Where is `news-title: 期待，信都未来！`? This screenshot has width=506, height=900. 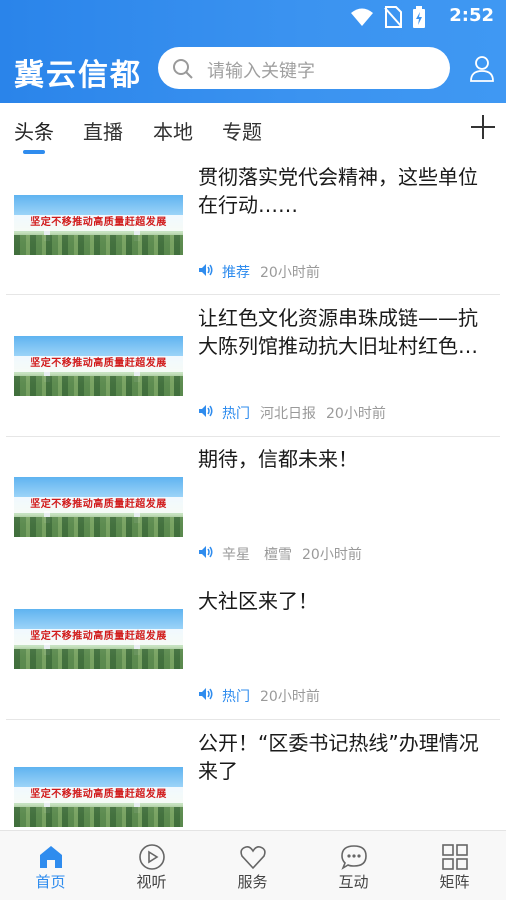
news-title: 期待，信都未来！ is located at coordinates (344, 459).